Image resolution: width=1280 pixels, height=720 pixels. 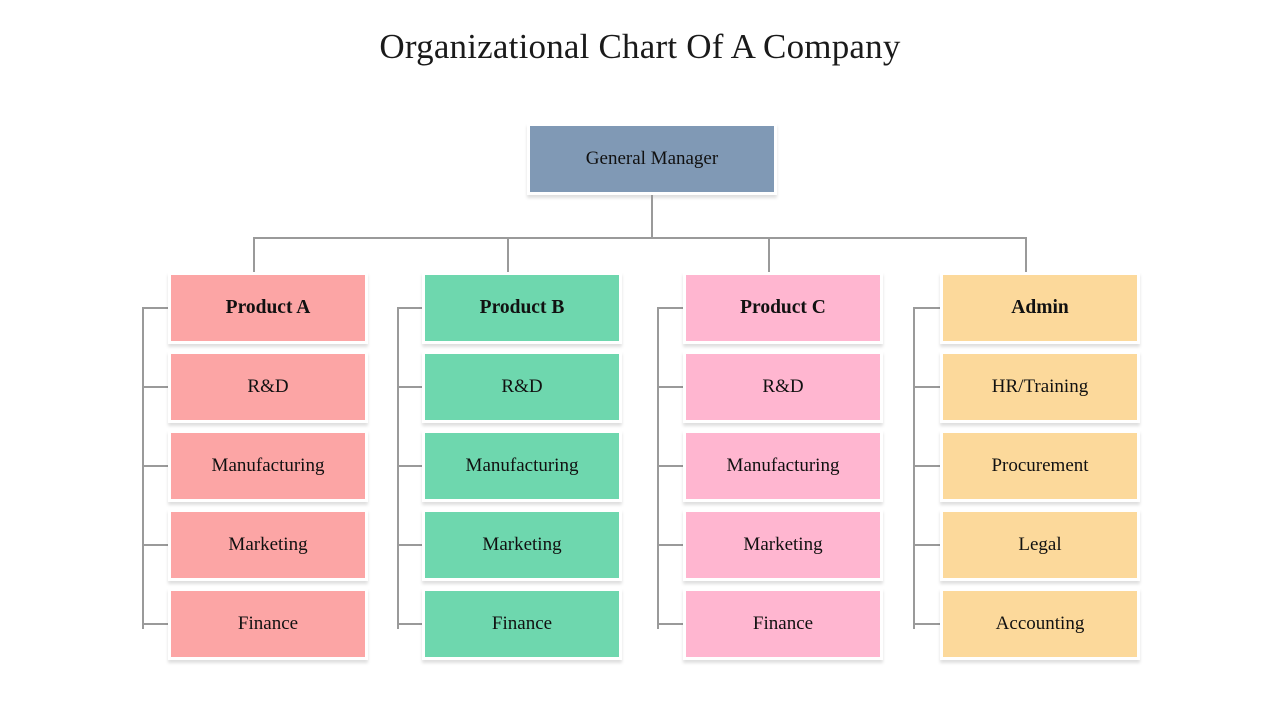 I want to click on node-product-b-header: Product B, so click(x=522, y=308).